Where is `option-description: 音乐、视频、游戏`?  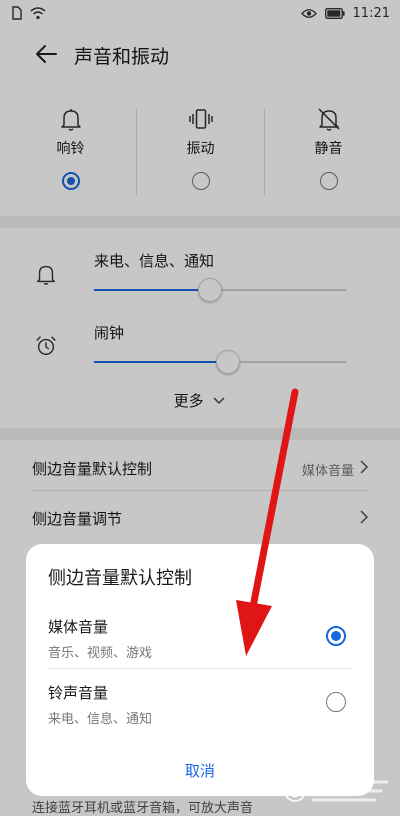
option-description: 音乐、视频、游戏 is located at coordinates (100, 653).